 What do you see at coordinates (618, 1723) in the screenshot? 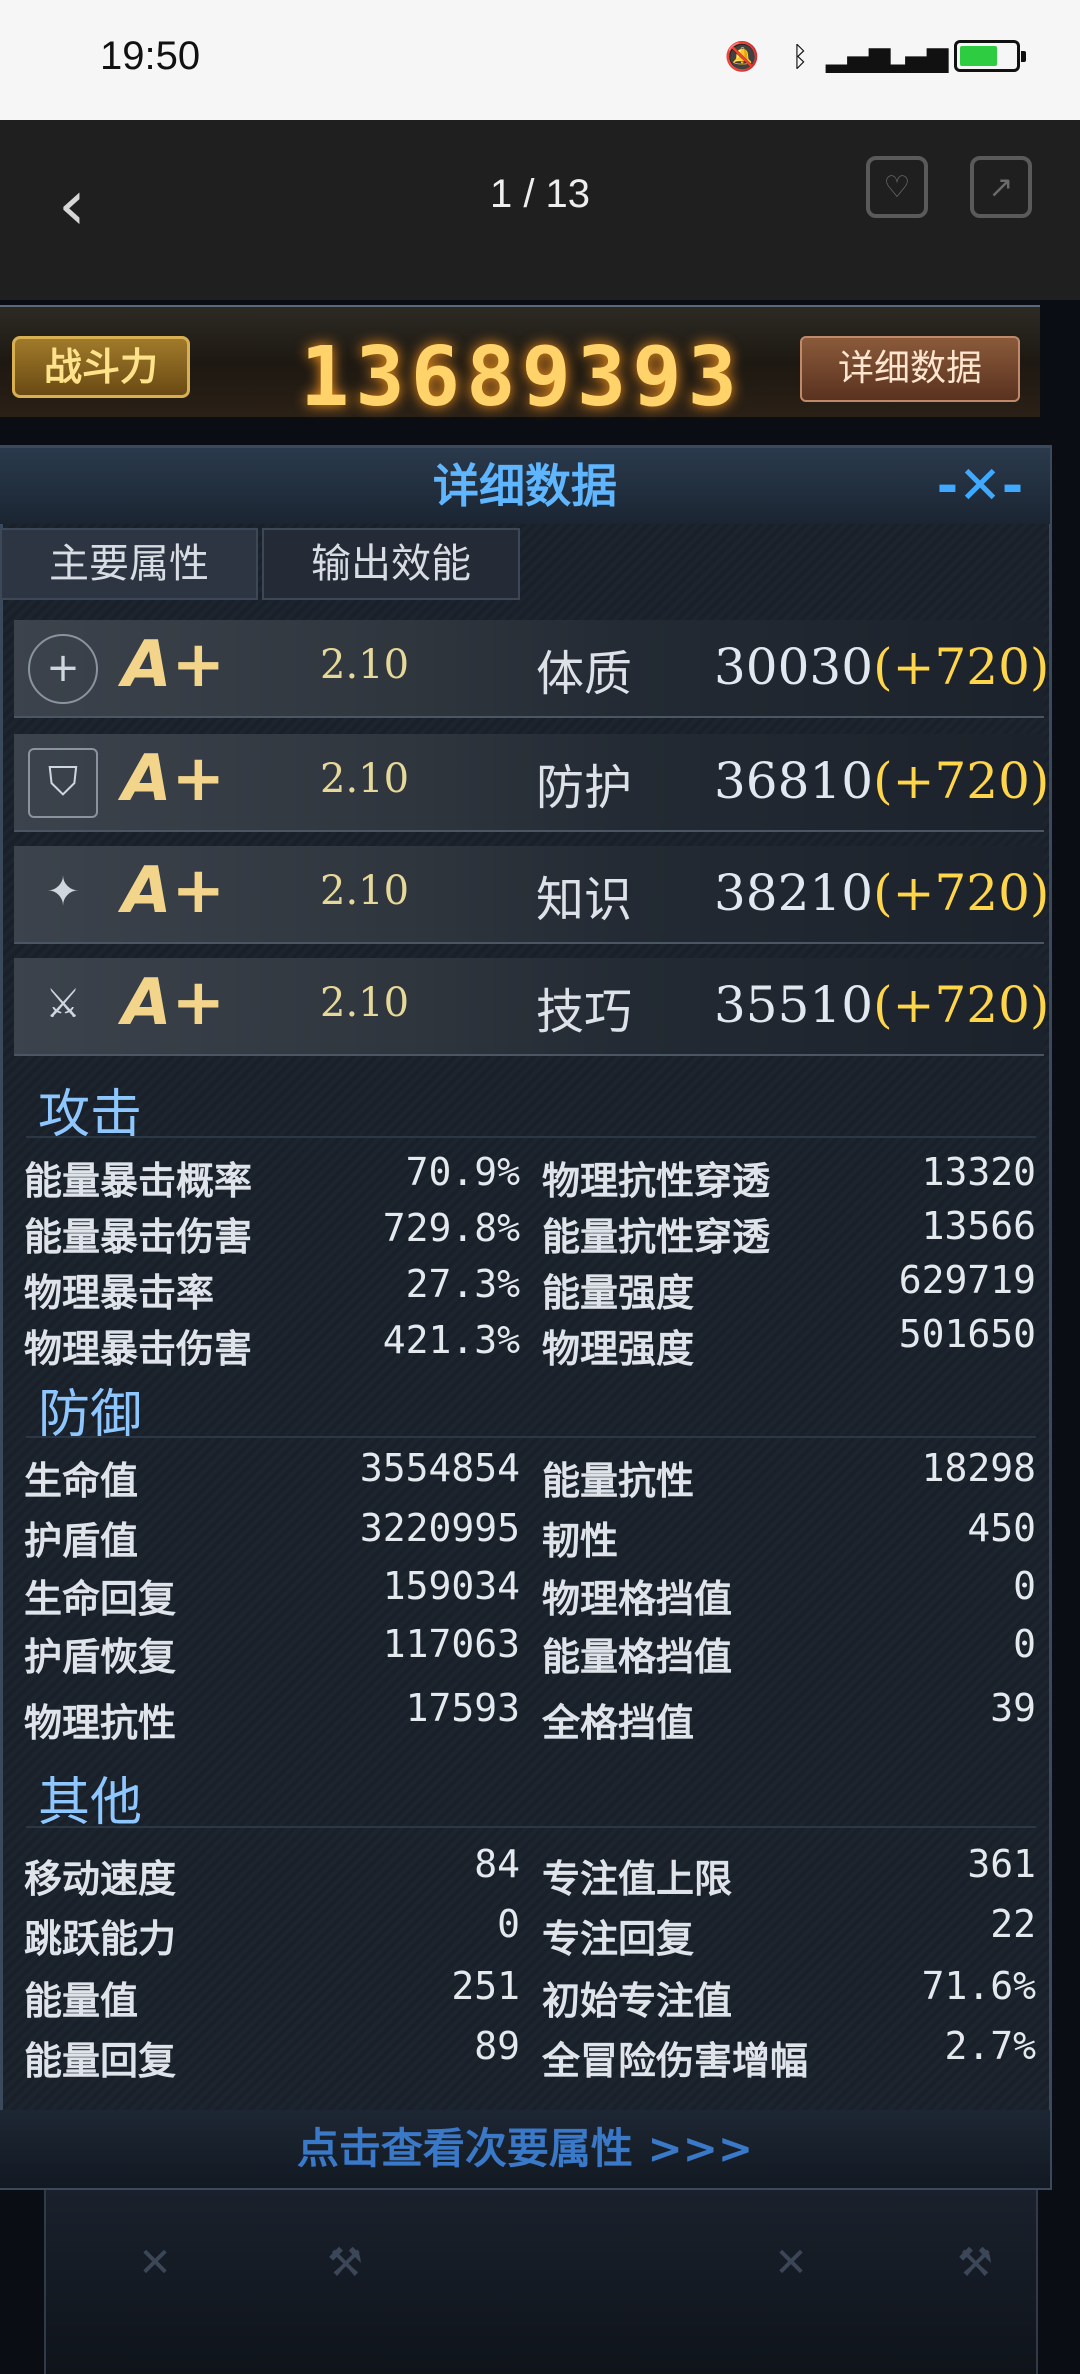
I see `stat-label: 全格挡值` at bounding box center [618, 1723].